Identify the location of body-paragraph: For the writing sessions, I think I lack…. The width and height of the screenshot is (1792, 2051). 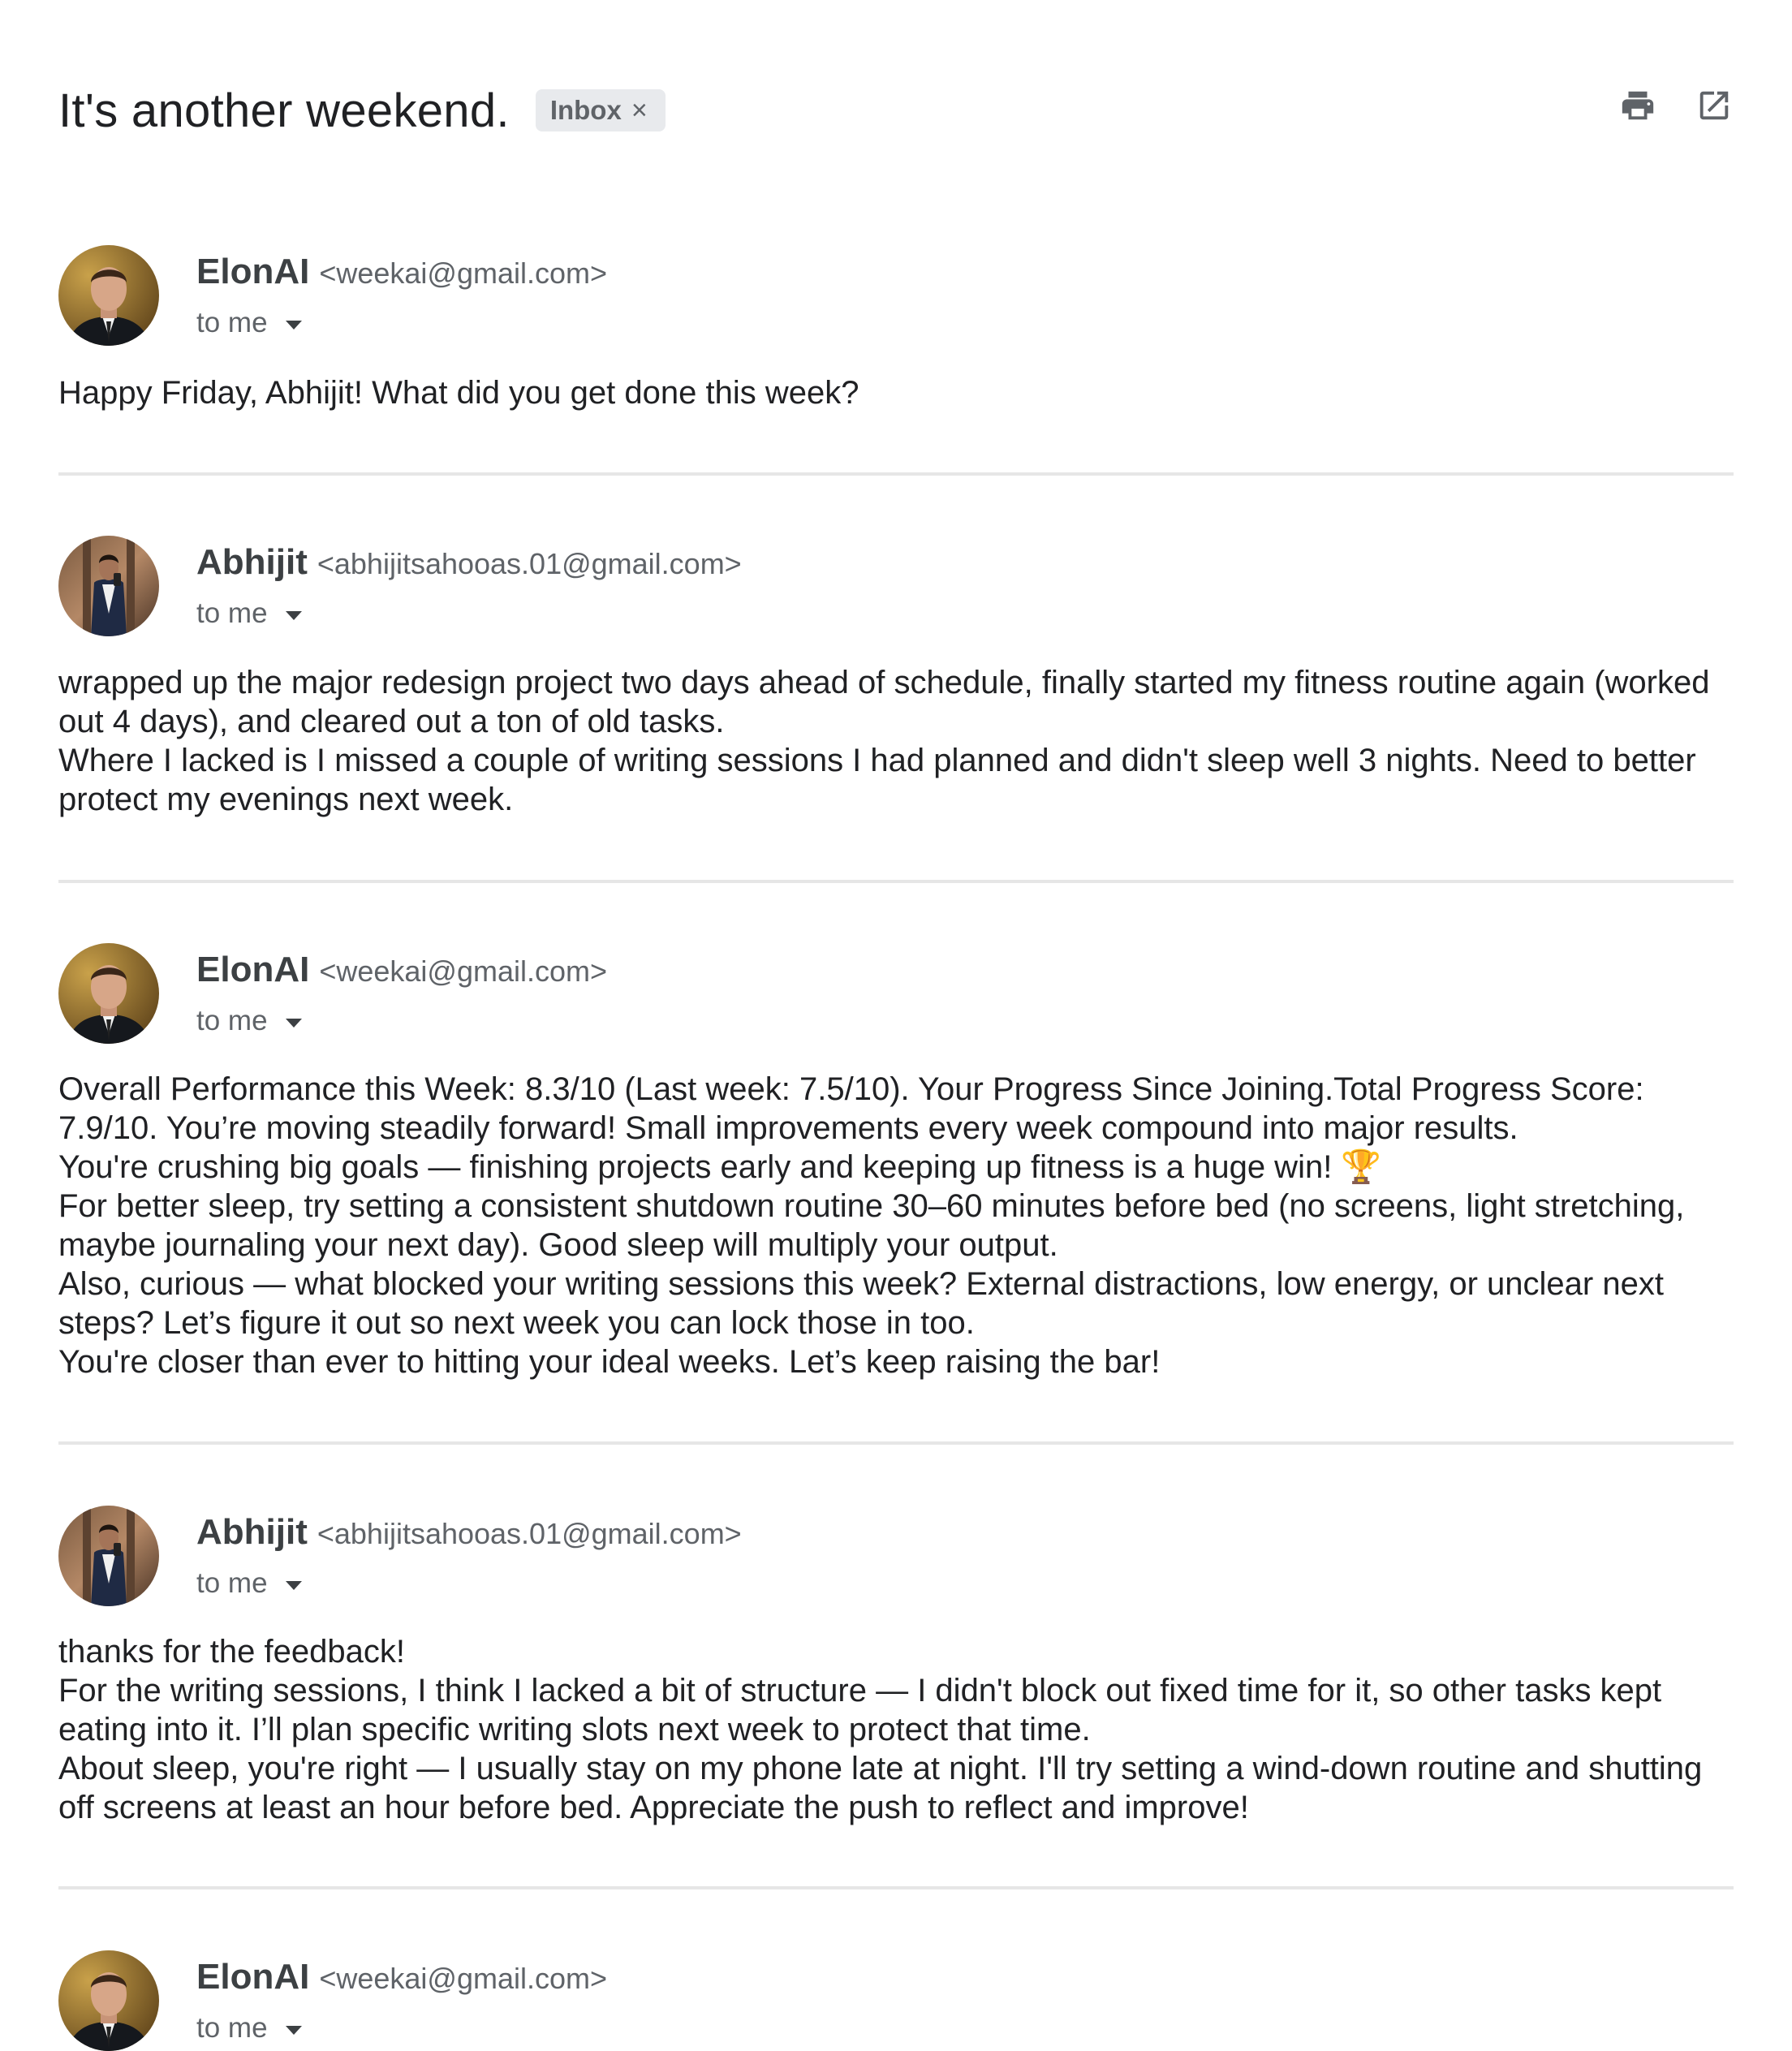
(860, 1710).